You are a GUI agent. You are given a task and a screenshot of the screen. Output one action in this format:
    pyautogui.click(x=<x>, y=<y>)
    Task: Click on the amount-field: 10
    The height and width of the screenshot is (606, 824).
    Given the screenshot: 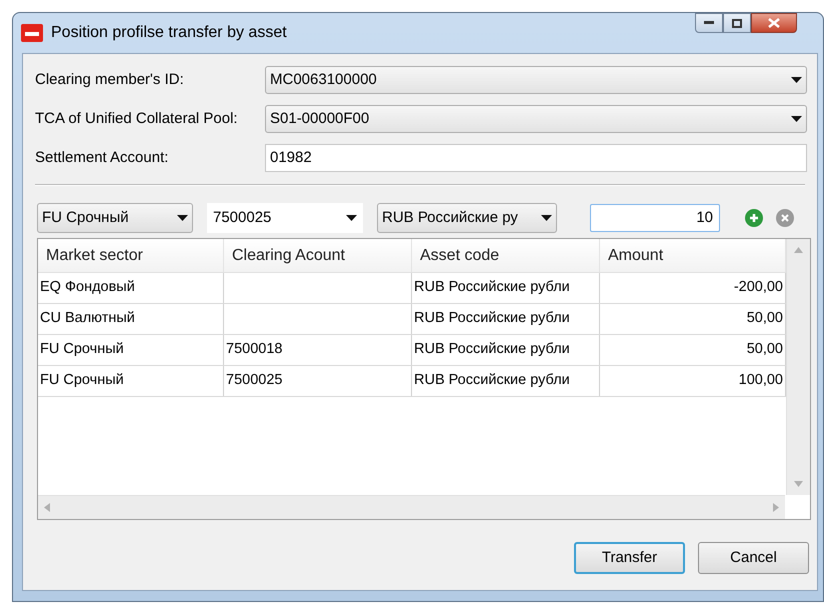 What is the action you would take?
    pyautogui.click(x=655, y=218)
    